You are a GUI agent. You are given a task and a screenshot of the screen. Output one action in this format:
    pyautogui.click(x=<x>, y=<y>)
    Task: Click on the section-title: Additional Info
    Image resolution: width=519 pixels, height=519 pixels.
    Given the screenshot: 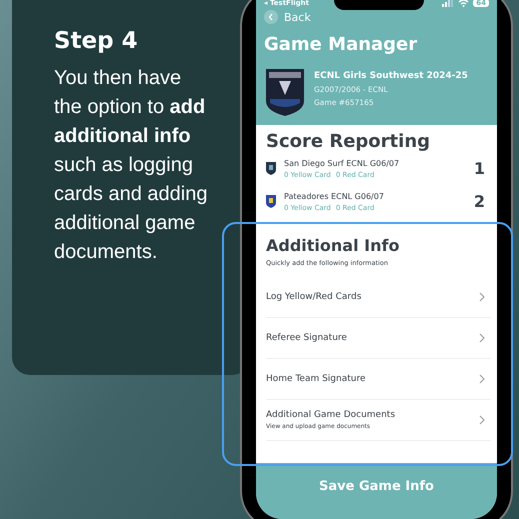 What is the action you would take?
    pyautogui.click(x=333, y=245)
    